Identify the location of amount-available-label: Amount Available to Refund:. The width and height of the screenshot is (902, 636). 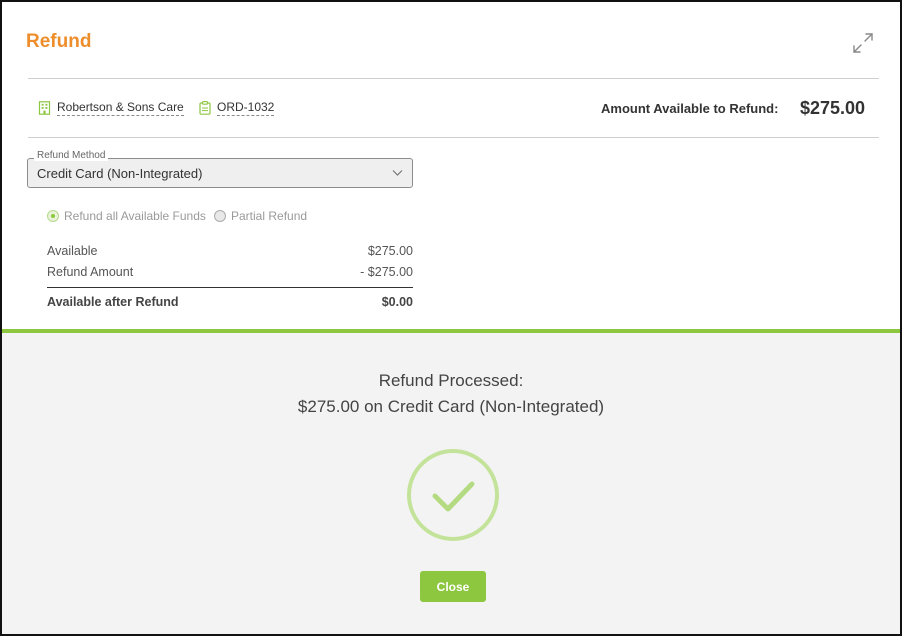
(690, 108).